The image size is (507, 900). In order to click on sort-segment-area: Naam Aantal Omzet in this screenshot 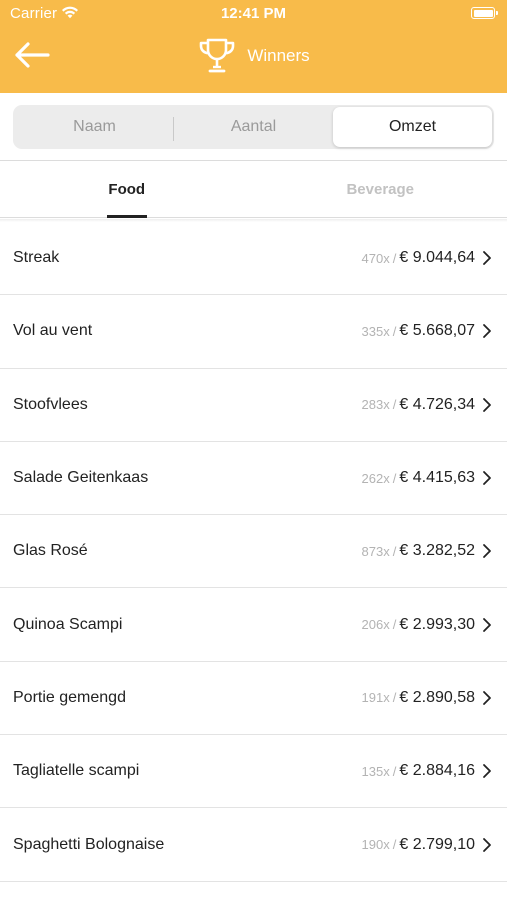, I will do `click(253, 127)`.